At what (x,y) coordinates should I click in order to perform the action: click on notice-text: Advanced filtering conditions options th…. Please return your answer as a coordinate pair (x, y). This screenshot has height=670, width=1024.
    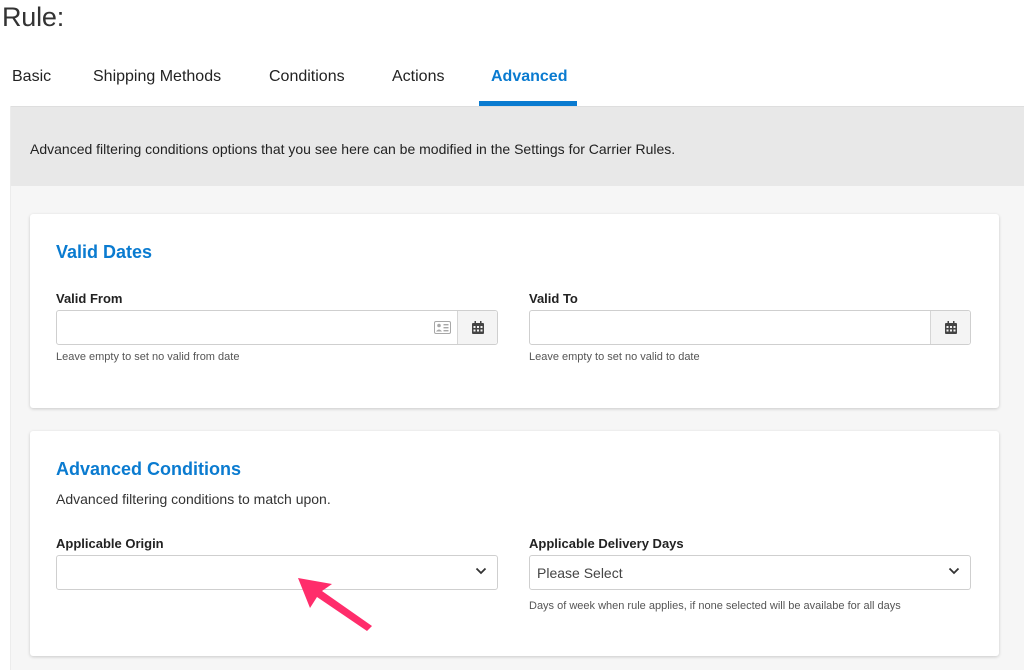
    Looking at the image, I should click on (353, 149).